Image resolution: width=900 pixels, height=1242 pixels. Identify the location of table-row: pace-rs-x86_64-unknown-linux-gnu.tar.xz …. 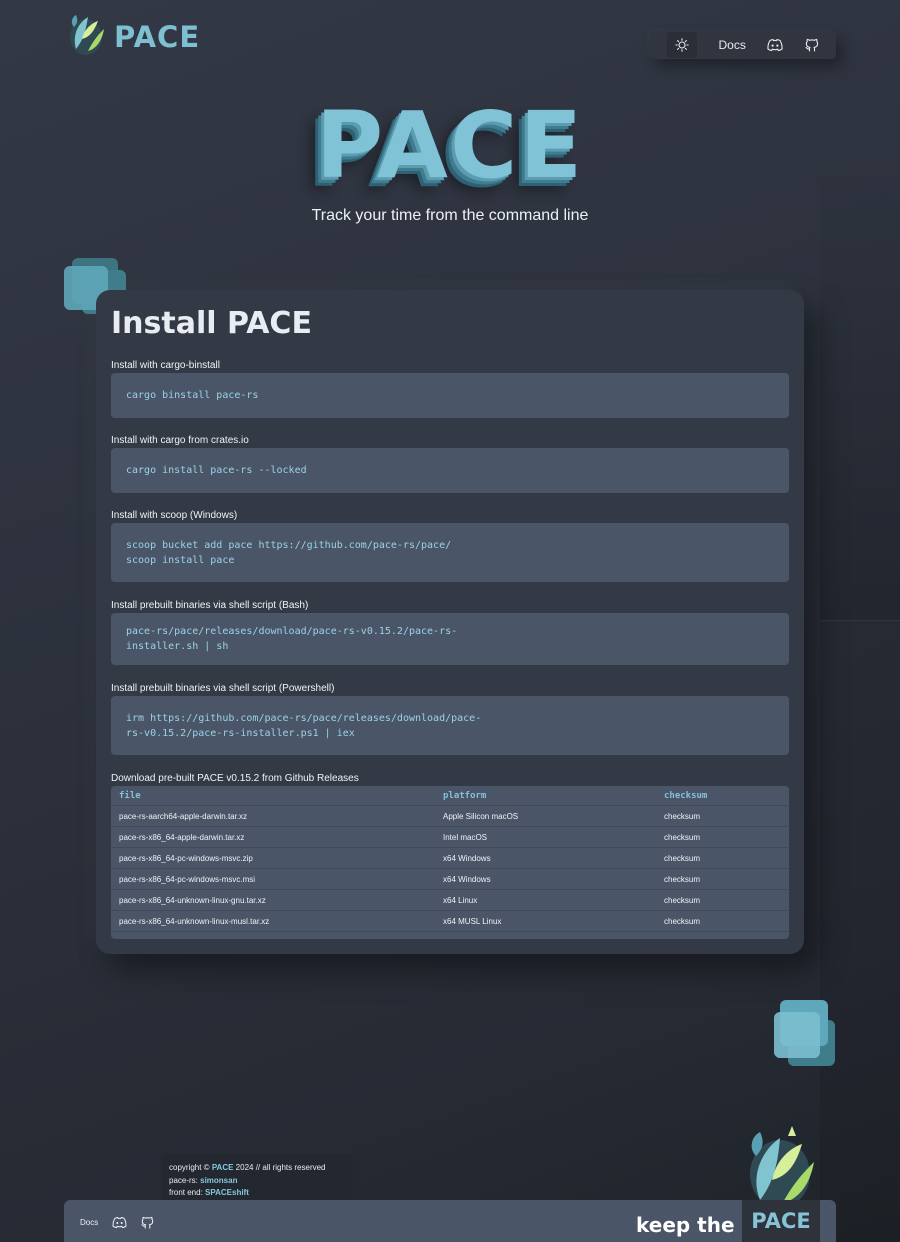
(450, 900).